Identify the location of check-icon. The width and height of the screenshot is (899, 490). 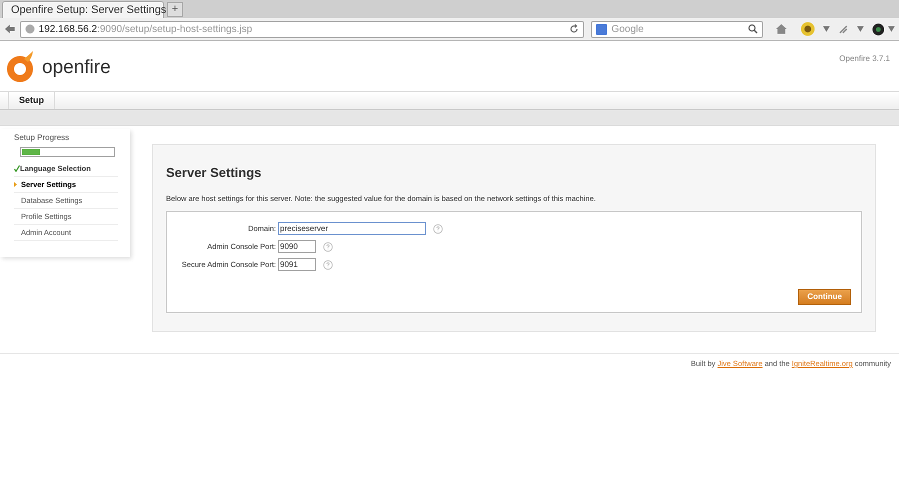
(17, 168).